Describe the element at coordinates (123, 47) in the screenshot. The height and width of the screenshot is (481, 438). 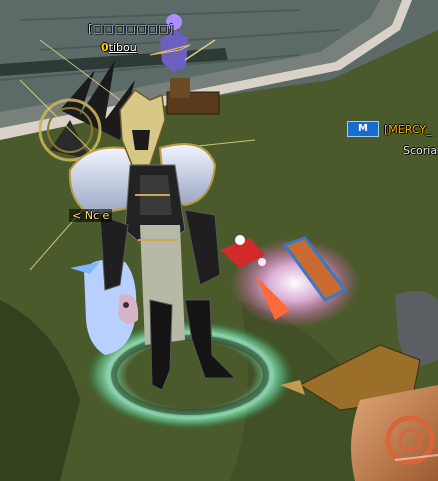
I see `player-name: tibou` at that location.